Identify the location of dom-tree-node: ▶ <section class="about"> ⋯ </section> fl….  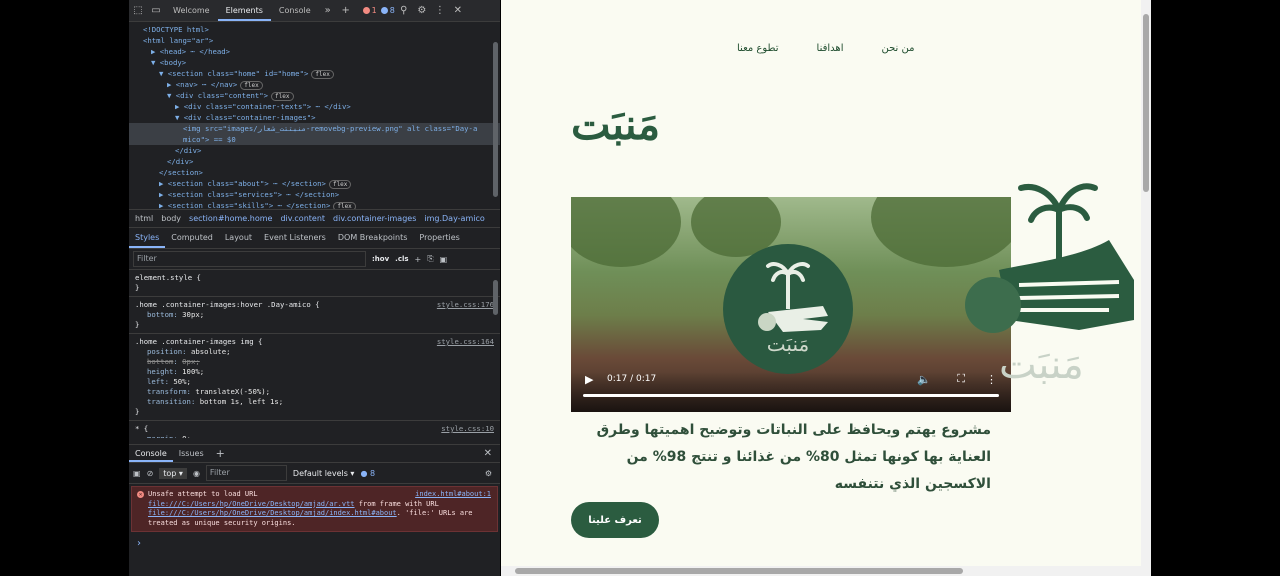
(314, 183).